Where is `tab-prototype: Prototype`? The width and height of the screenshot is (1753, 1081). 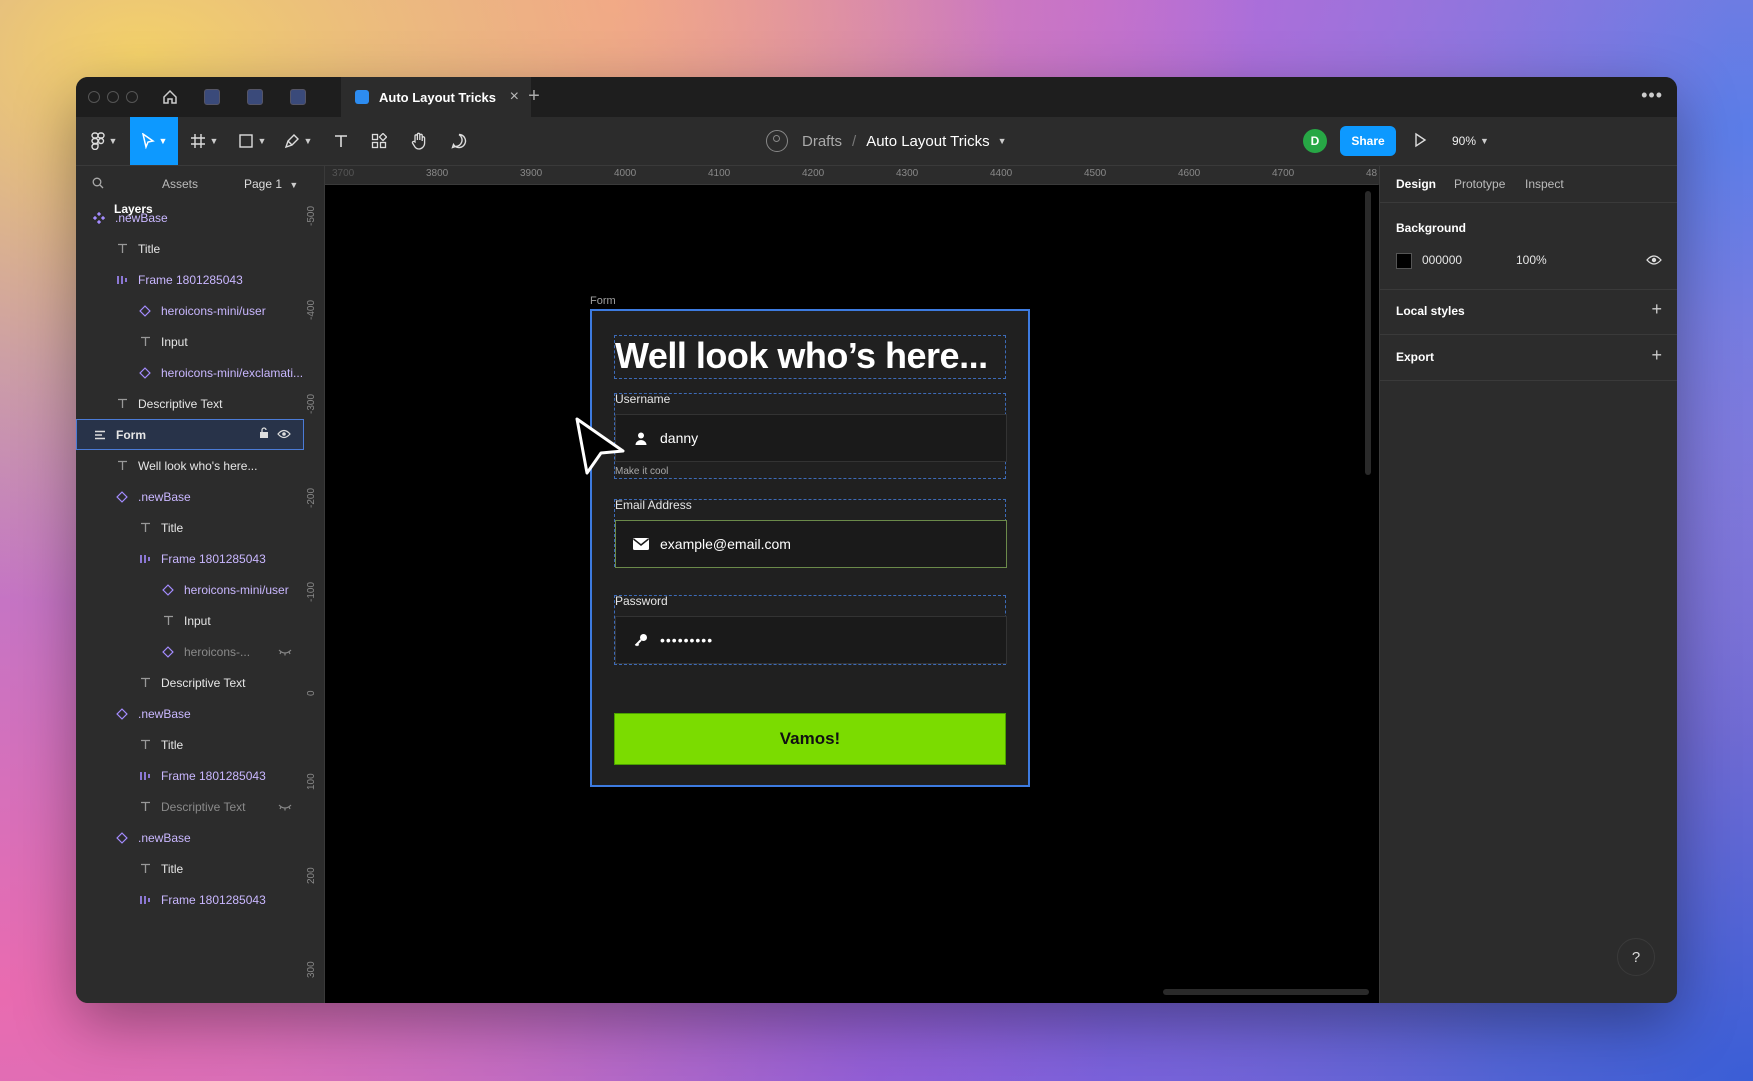
tab-prototype: Prototype is located at coordinates (1479, 184).